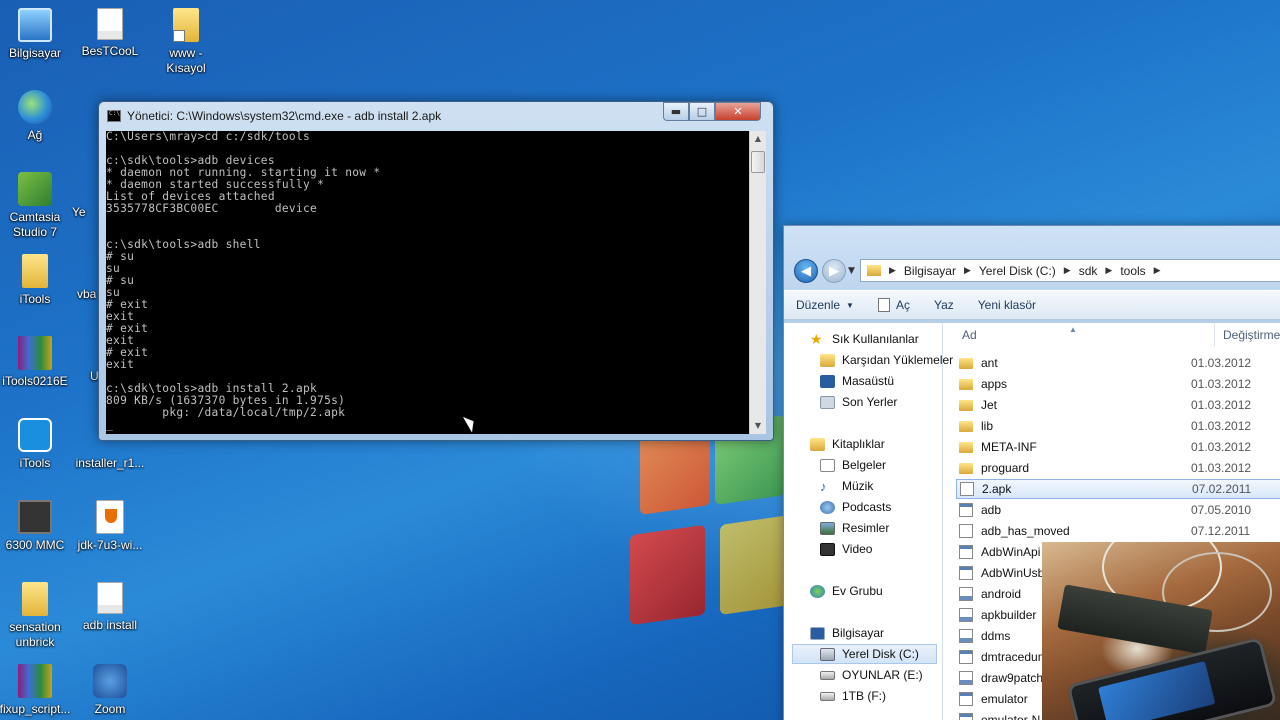 This screenshot has width=1280, height=720. What do you see at coordinates (1132, 271) in the screenshot?
I see `breadcrumb-item: tools` at bounding box center [1132, 271].